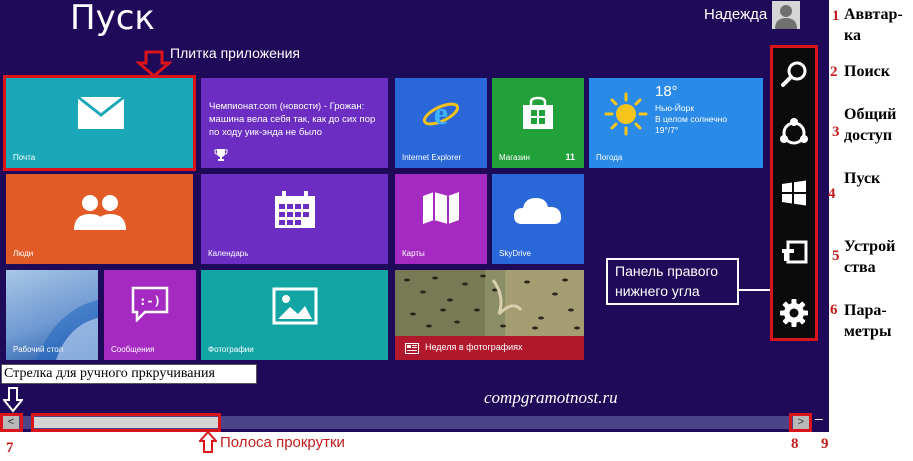 The width and height of the screenshot is (913, 461). Describe the element at coordinates (100, 212) in the screenshot. I see `people-icon` at that location.